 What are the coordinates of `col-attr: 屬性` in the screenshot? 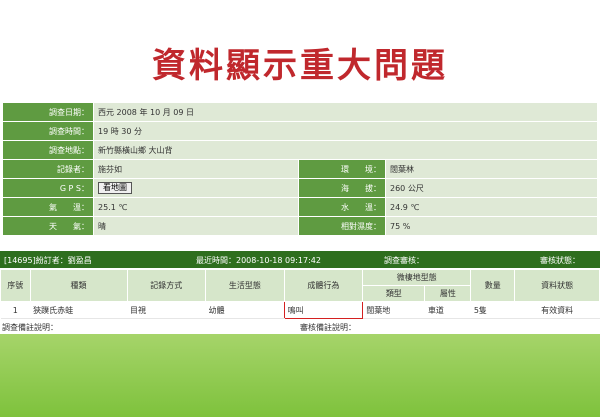 It's located at (448, 293).